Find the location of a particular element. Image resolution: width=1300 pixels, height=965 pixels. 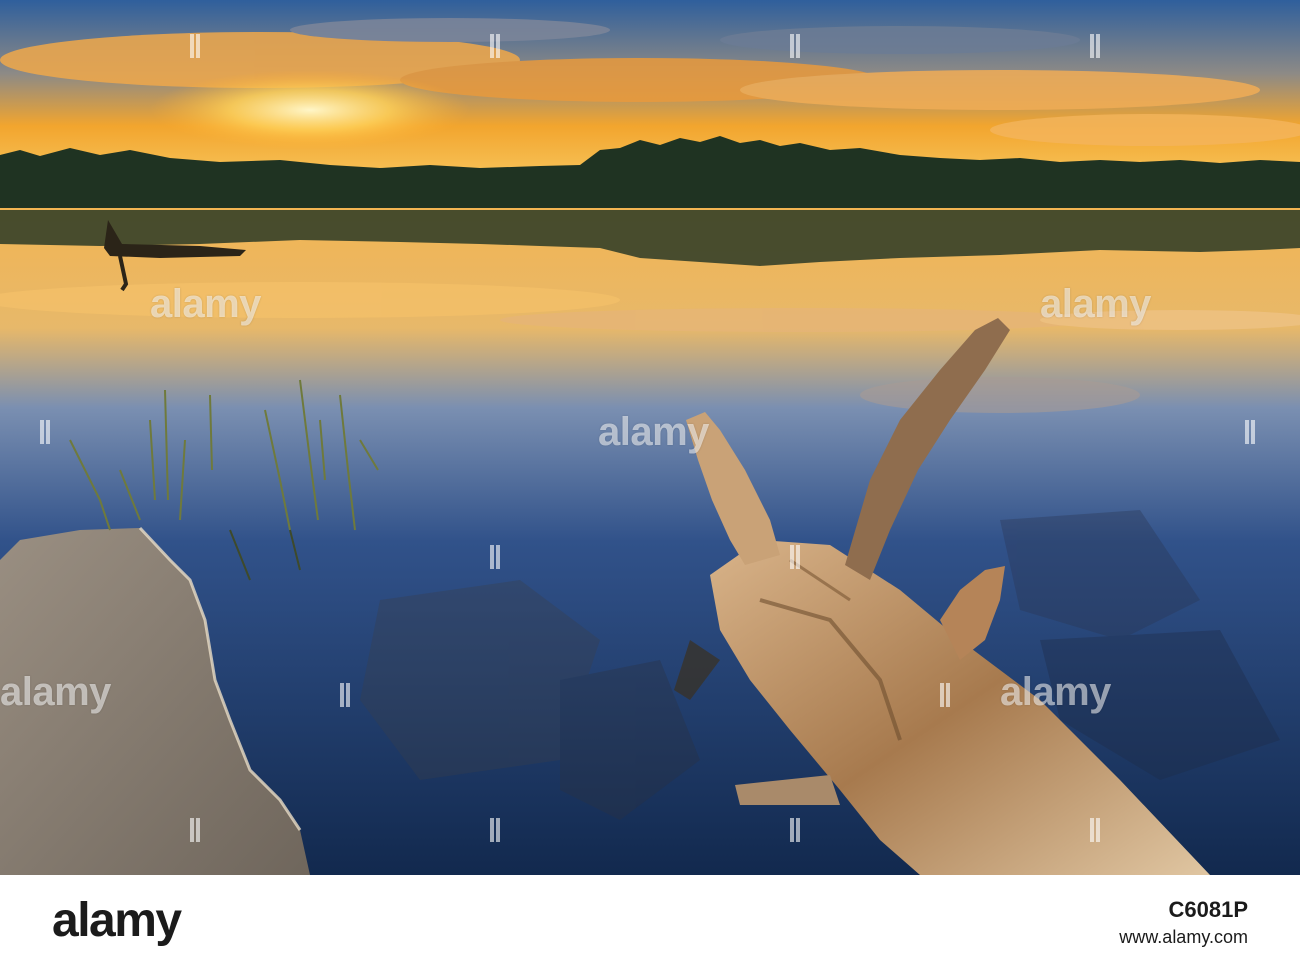

stock-footer: alamy C6081P www.alamy.com is located at coordinates (650, 920).